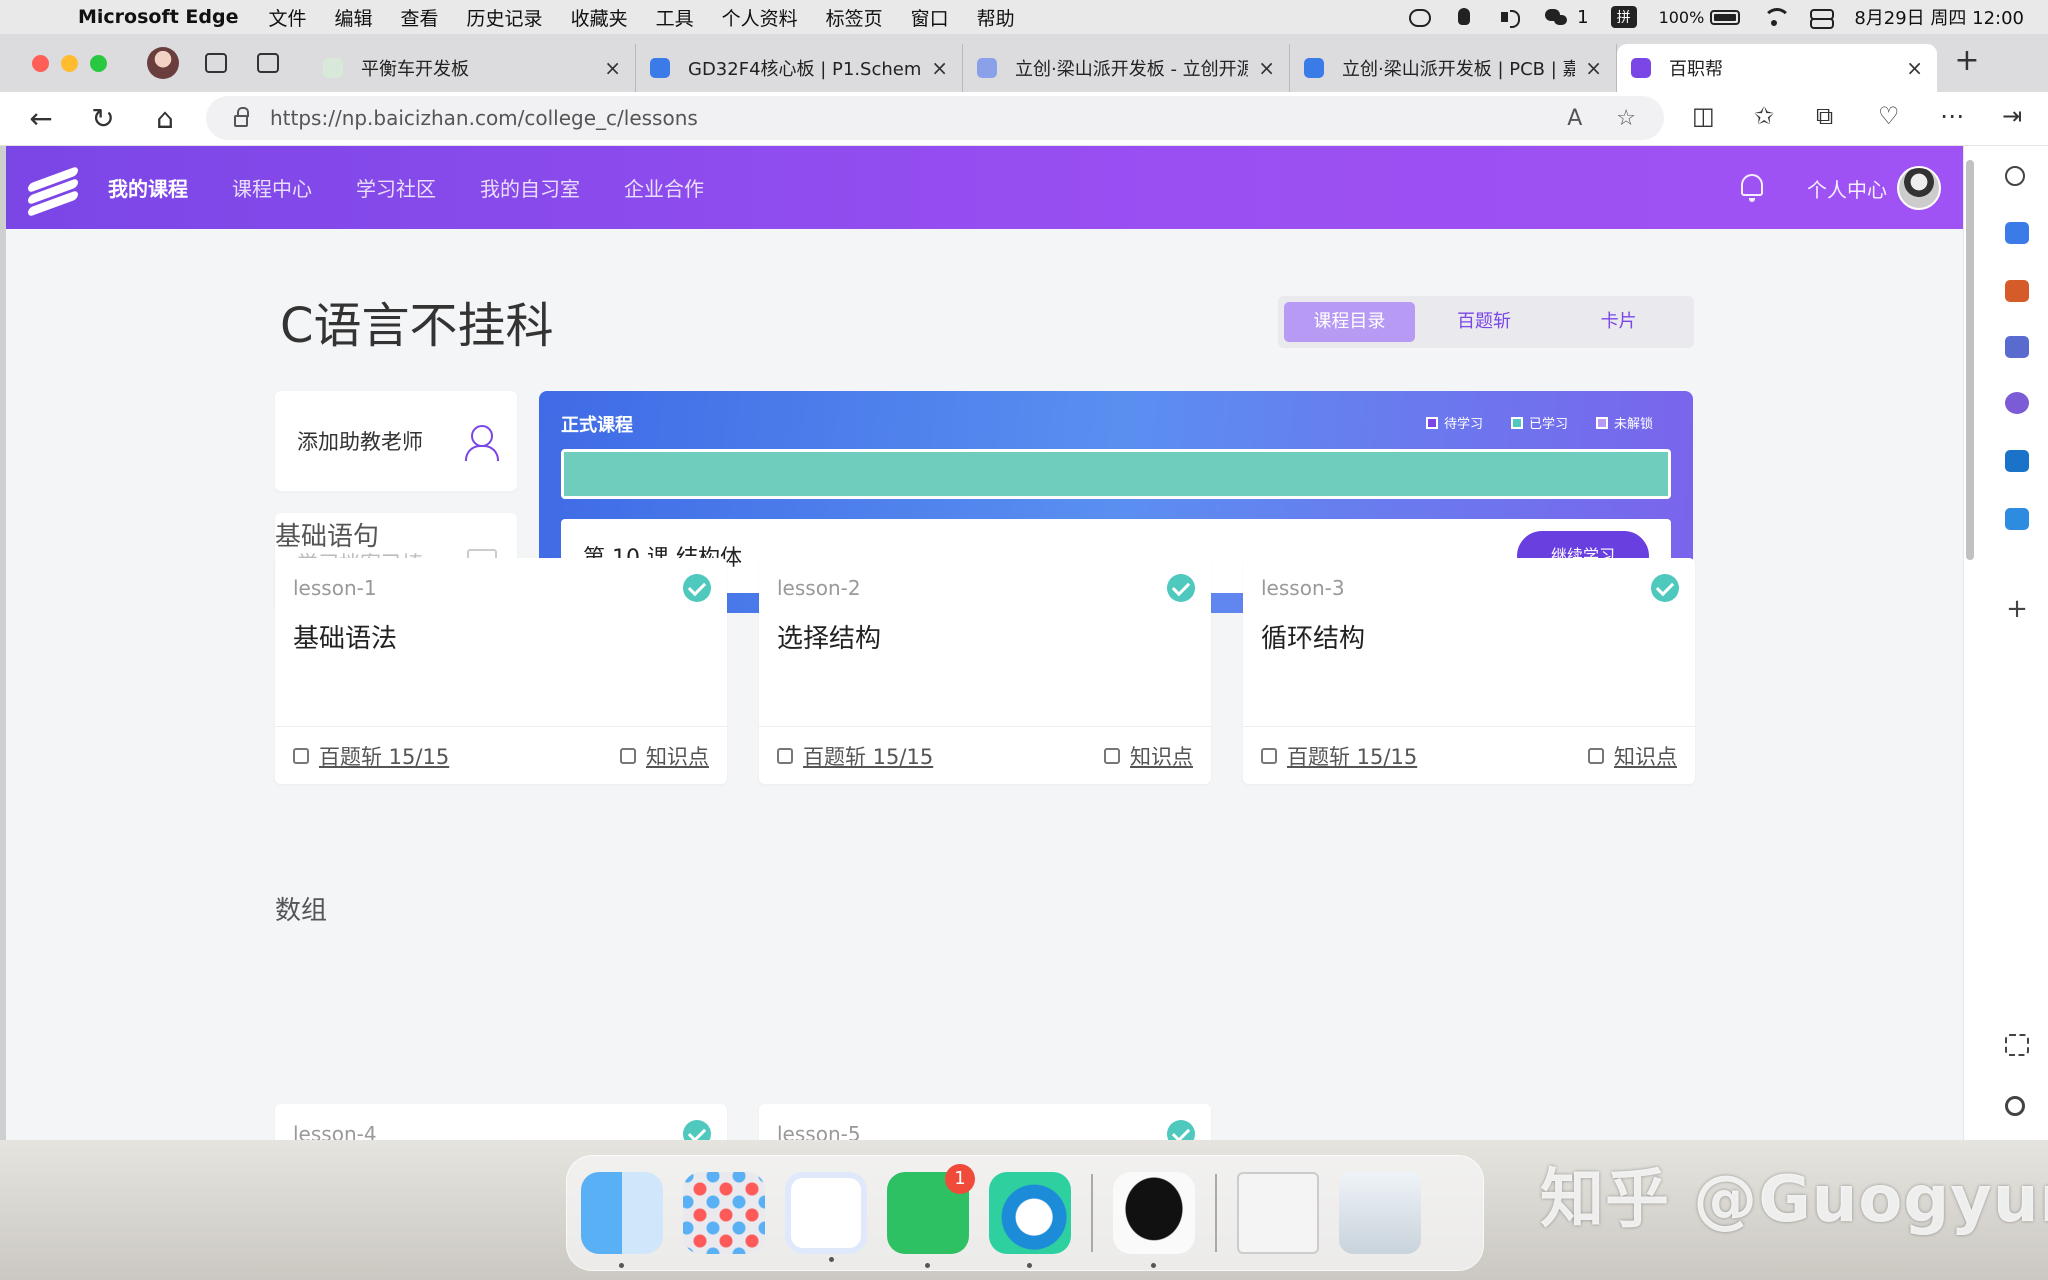 Image resolution: width=2048 pixels, height=1280 pixels. What do you see at coordinates (2017, 1045) in the screenshot?
I see `screenshot-icon` at bounding box center [2017, 1045].